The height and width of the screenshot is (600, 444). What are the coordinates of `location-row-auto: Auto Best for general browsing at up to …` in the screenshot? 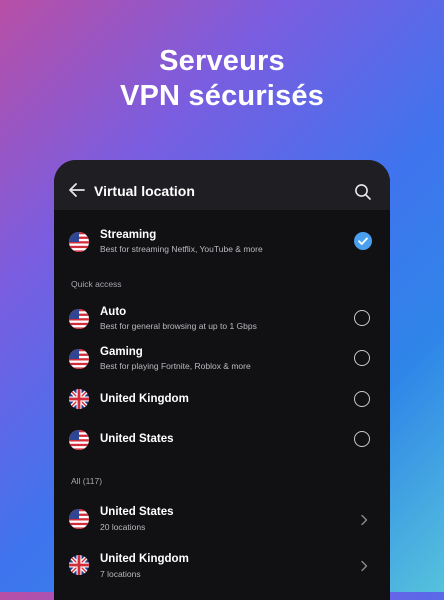 It's located at (222, 318).